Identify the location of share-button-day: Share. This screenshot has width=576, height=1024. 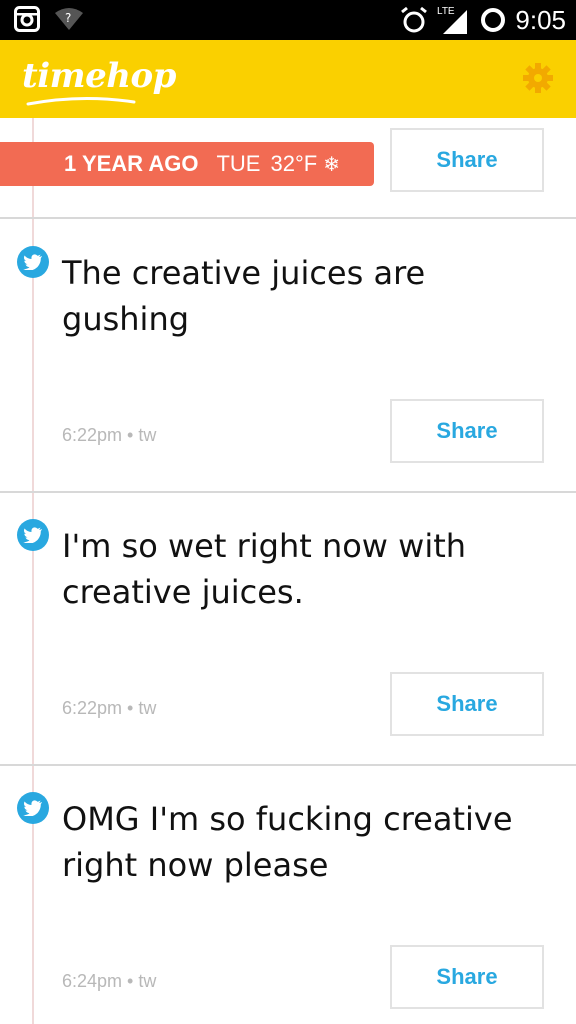
(467, 160).